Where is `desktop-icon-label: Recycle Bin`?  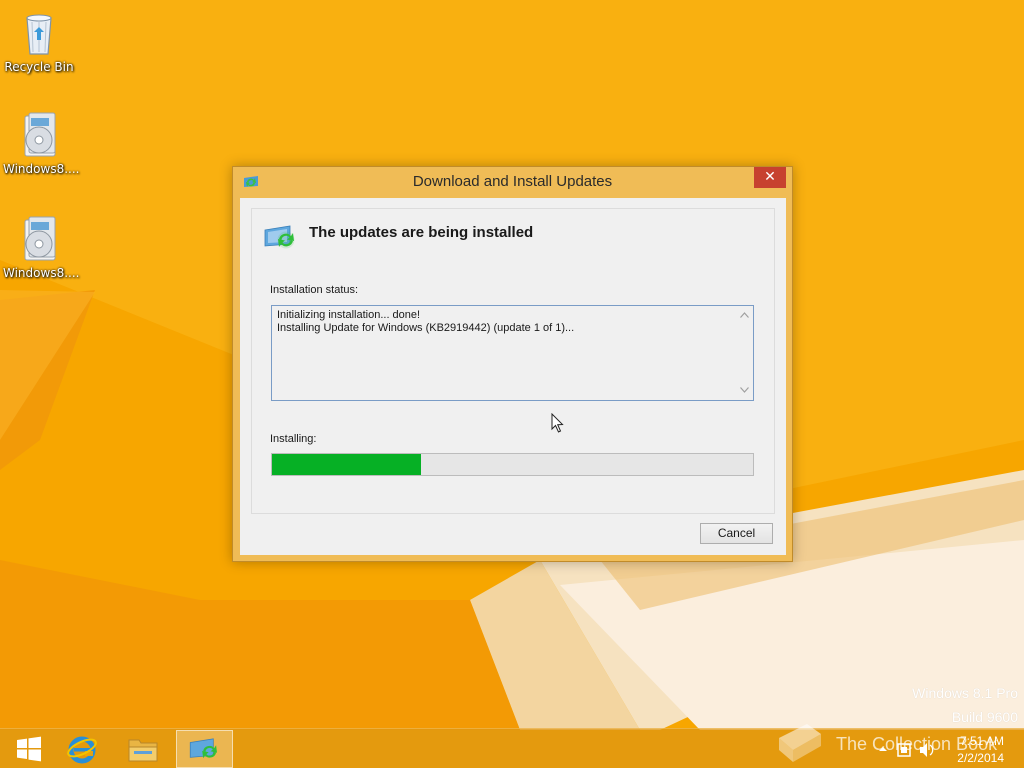
desktop-icon-label: Recycle Bin is located at coordinates (39, 67).